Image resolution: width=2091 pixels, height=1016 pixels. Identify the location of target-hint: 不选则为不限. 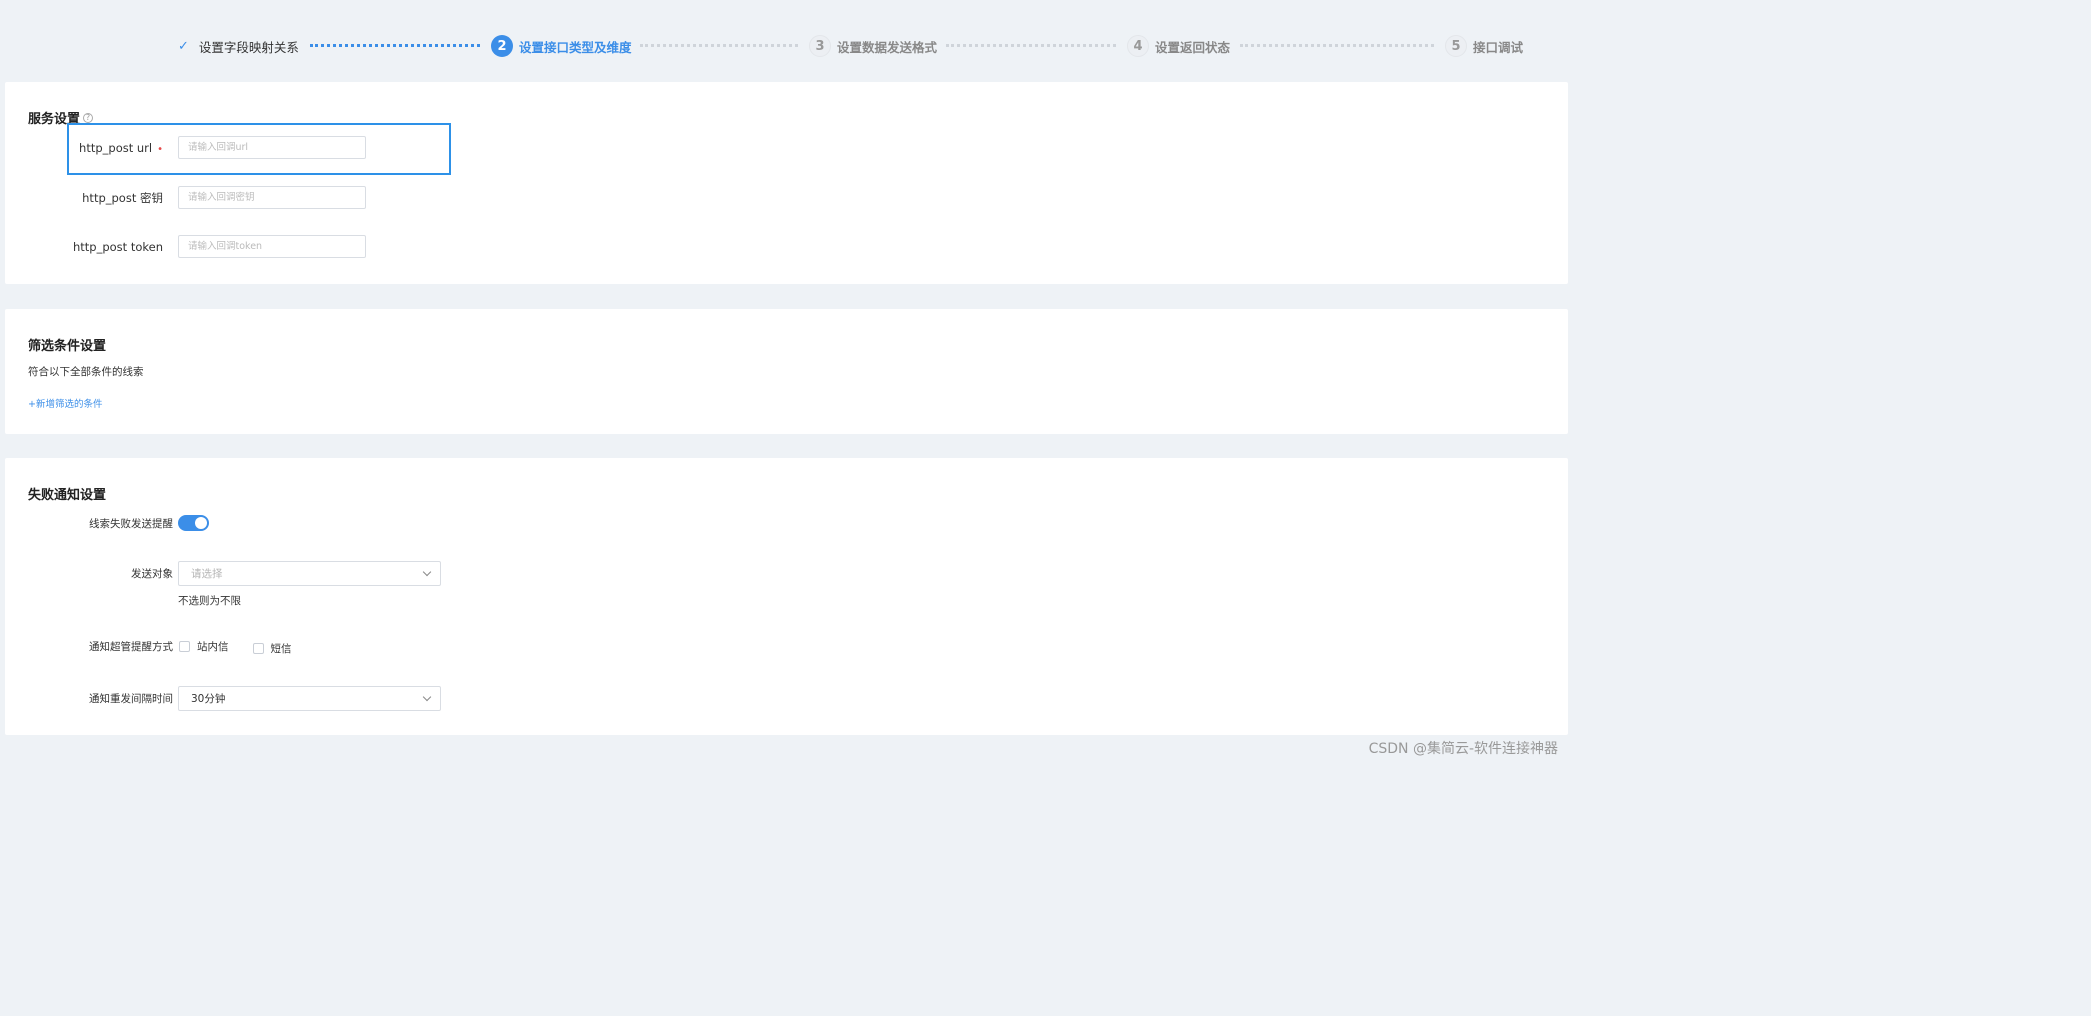
(209, 601).